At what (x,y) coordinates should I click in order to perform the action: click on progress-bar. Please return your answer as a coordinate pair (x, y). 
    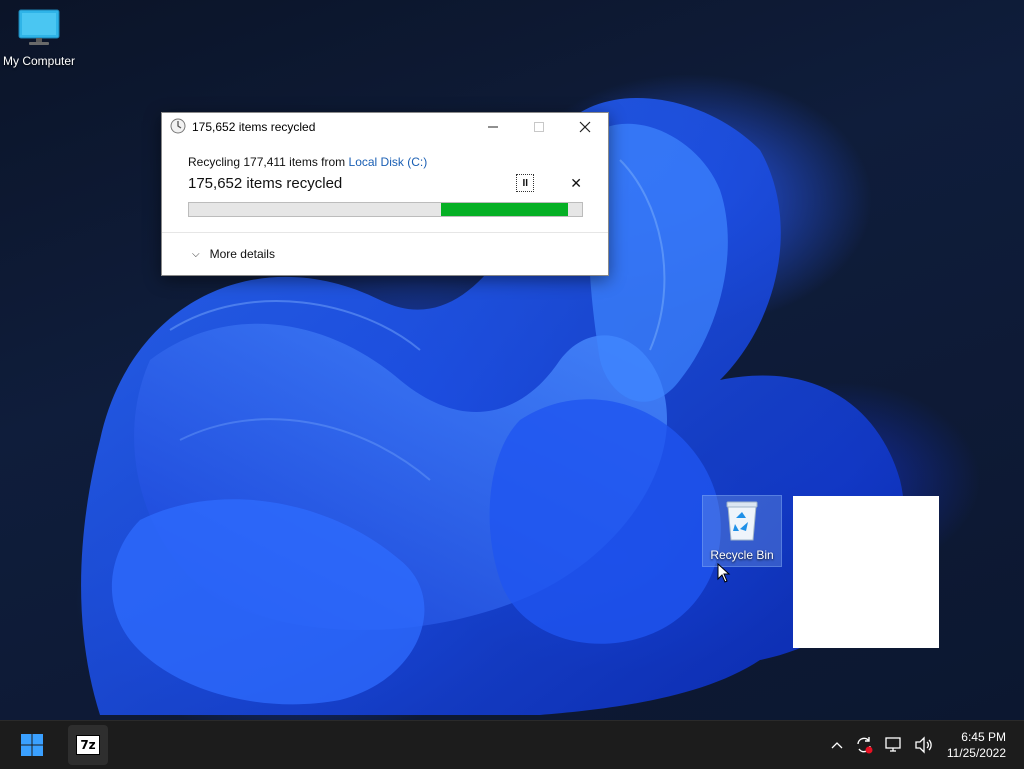
    Looking at the image, I should click on (385, 209).